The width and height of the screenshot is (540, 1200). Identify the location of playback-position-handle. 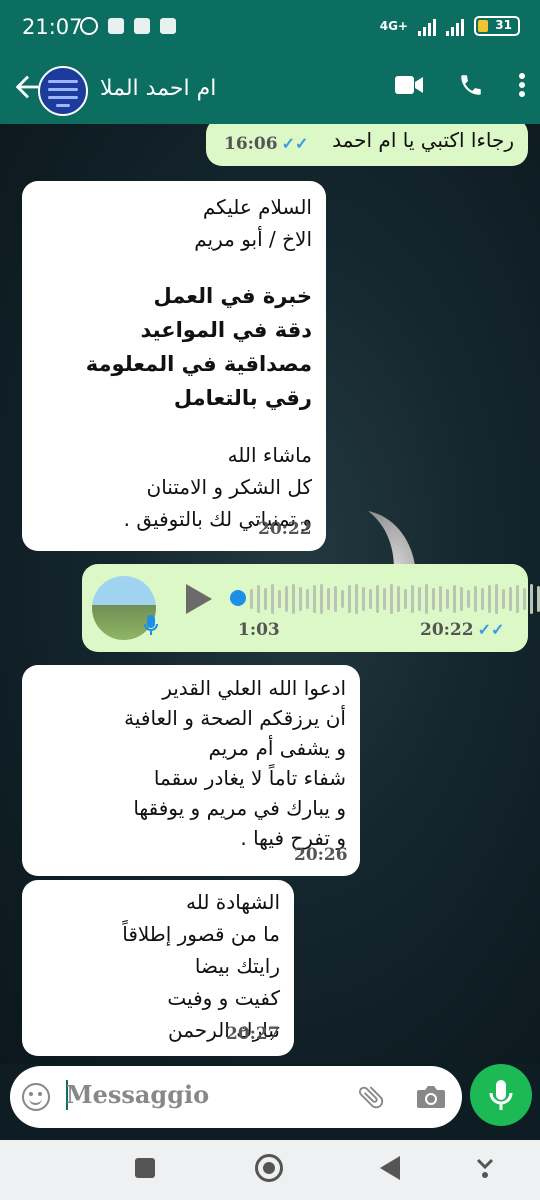
(238, 598).